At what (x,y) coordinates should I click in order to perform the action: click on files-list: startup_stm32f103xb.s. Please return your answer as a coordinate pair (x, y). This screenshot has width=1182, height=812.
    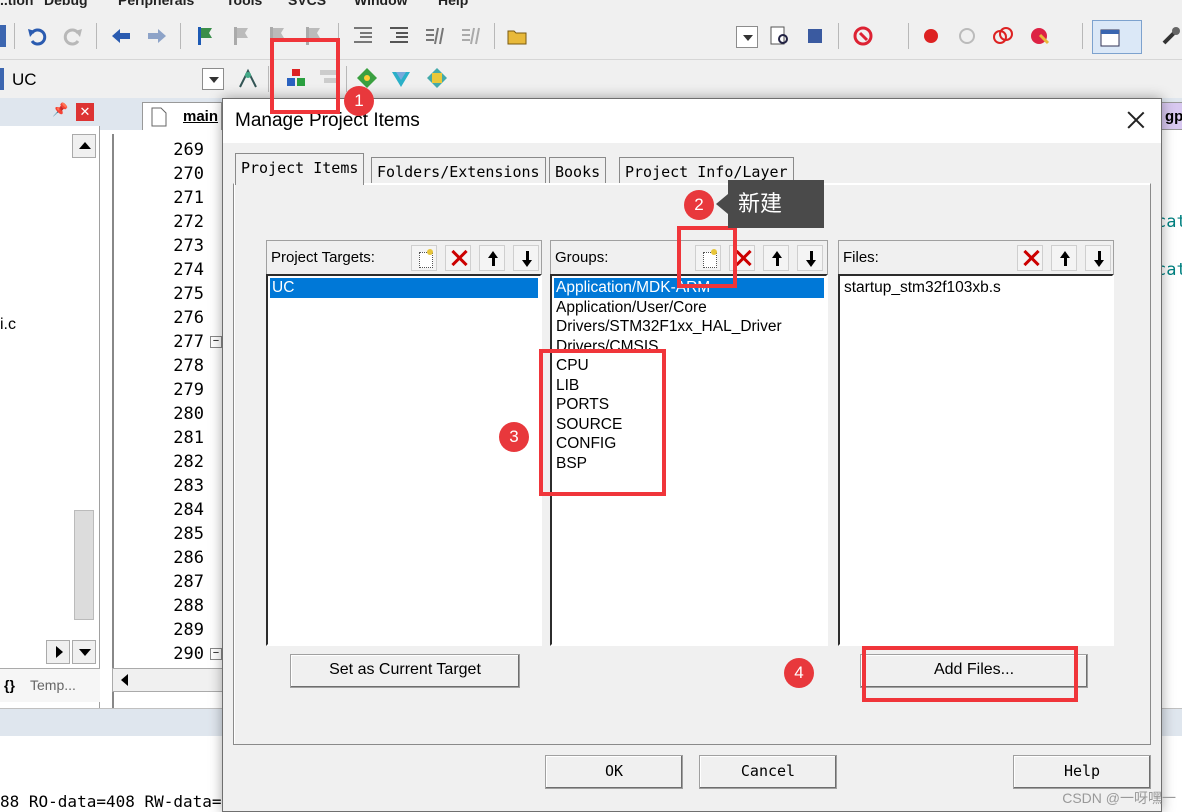
    Looking at the image, I should click on (976, 460).